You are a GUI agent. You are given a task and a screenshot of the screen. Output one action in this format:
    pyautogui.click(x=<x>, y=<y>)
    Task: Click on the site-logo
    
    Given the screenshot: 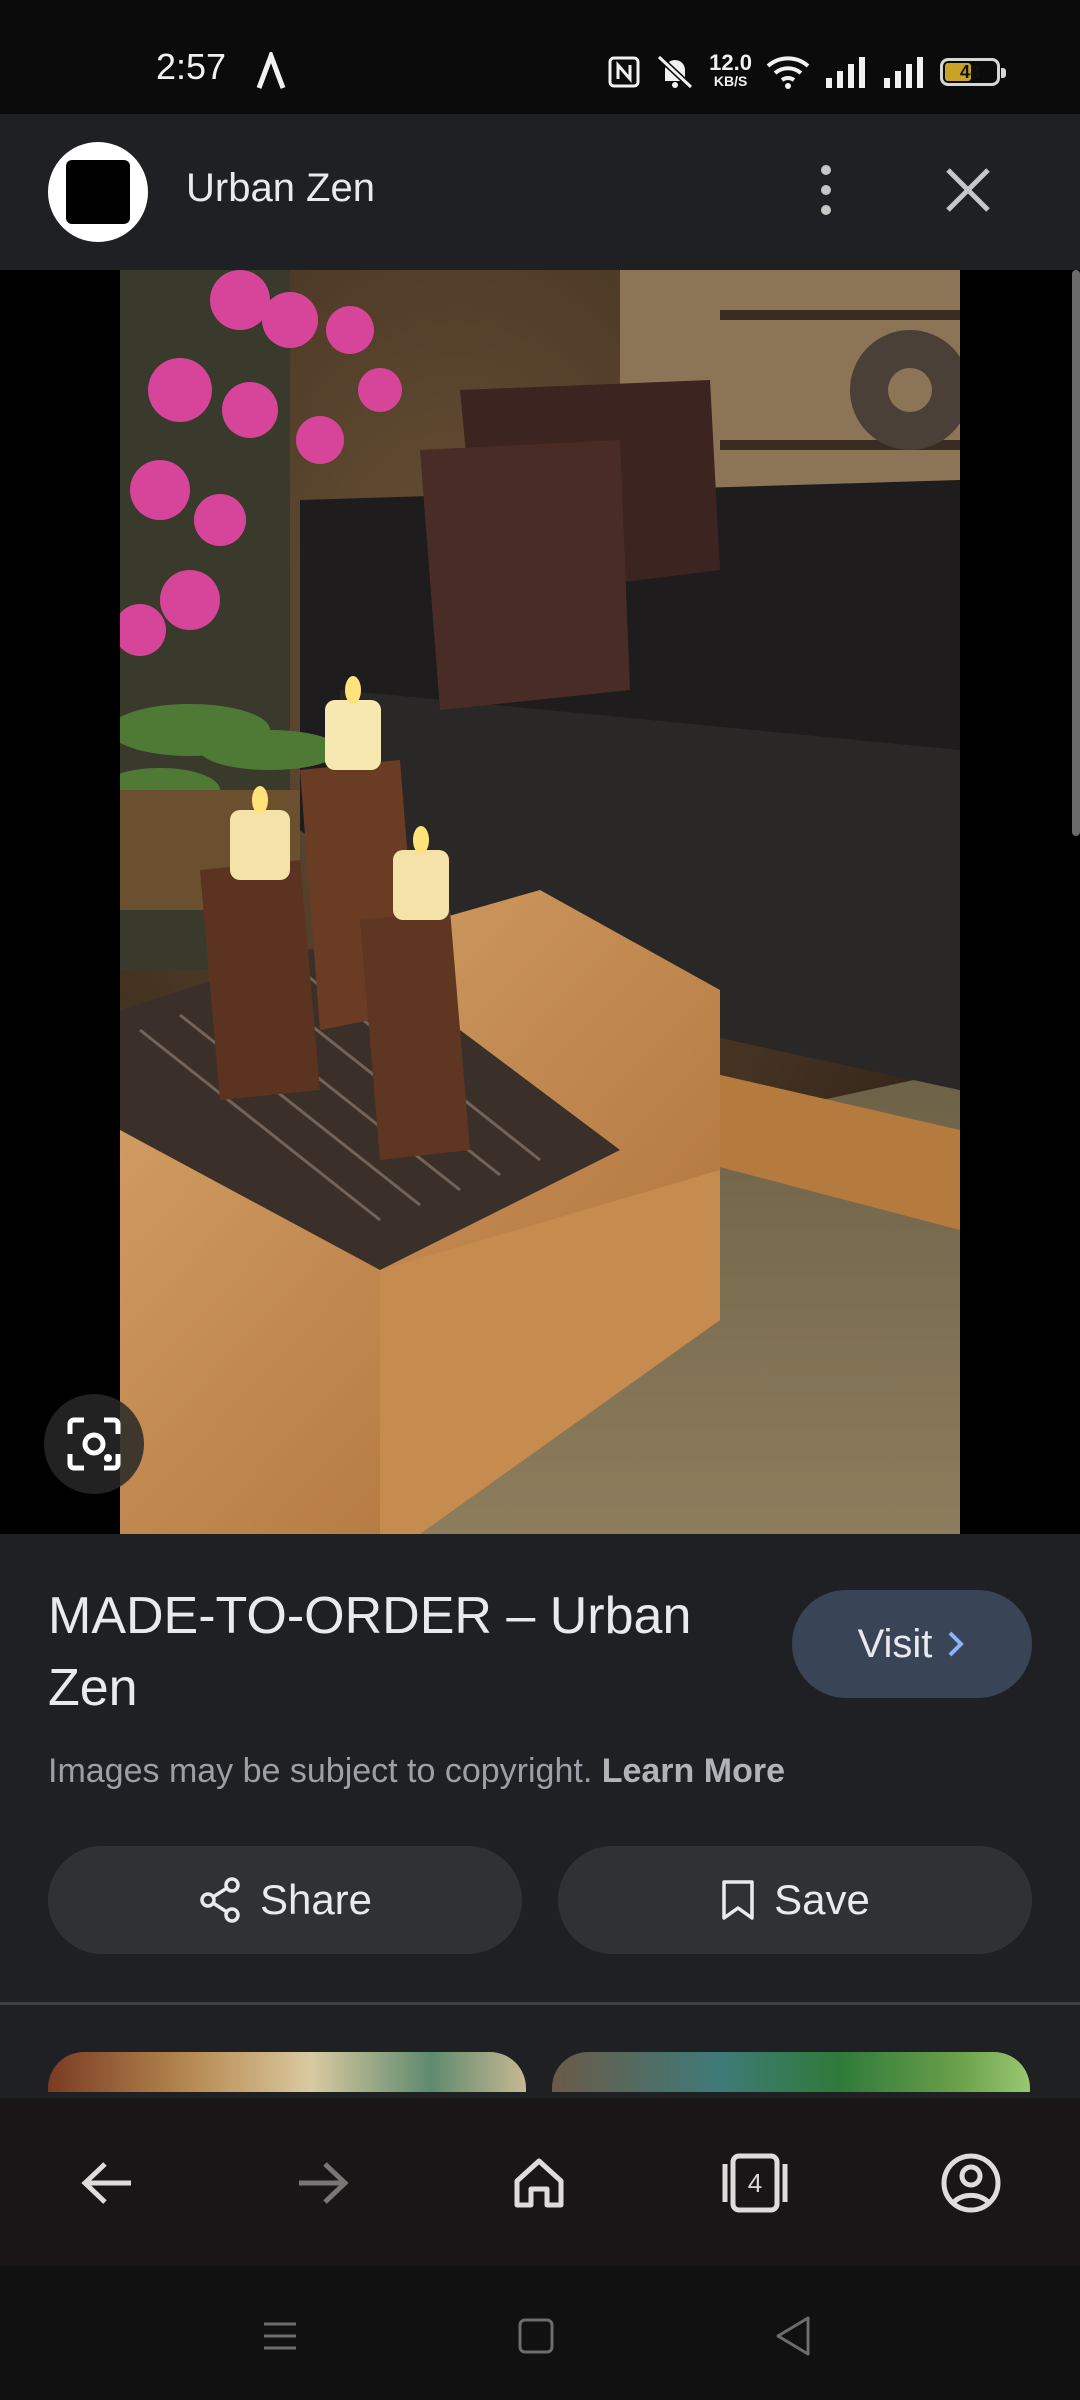 What is the action you would take?
    pyautogui.click(x=98, y=192)
    